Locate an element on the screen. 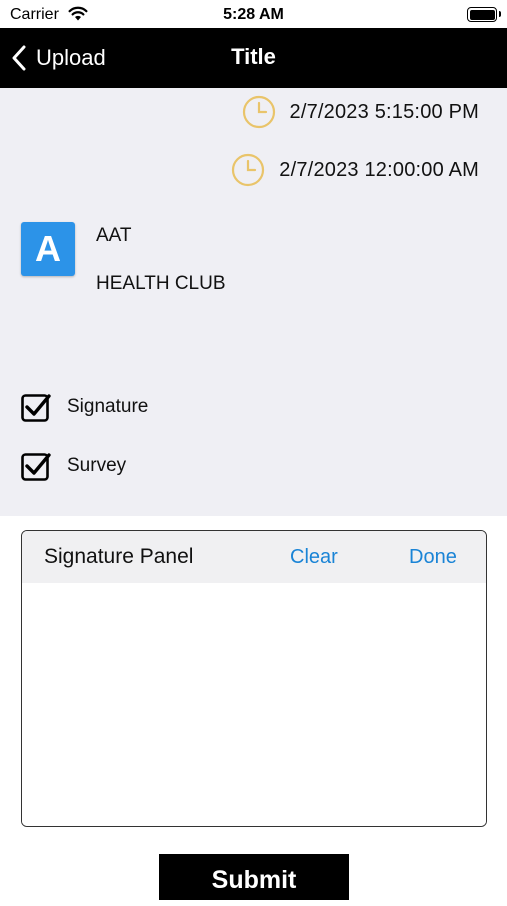 The width and height of the screenshot is (507, 906). back-label: Upload is located at coordinates (71, 57).